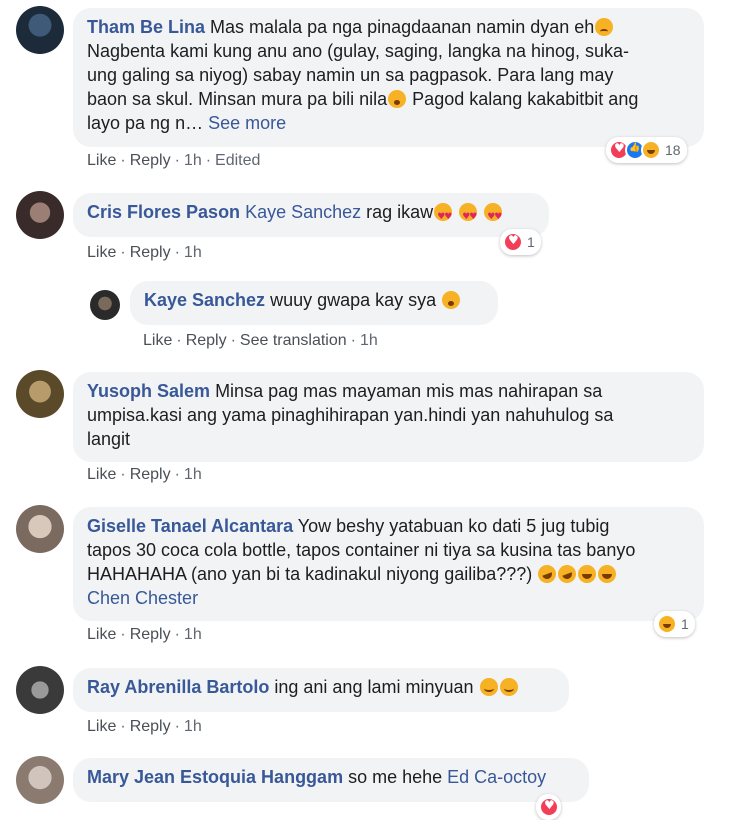 The image size is (750, 820). What do you see at coordinates (374, 687) in the screenshot?
I see `comment-text: ing ani ang lami minyuan` at bounding box center [374, 687].